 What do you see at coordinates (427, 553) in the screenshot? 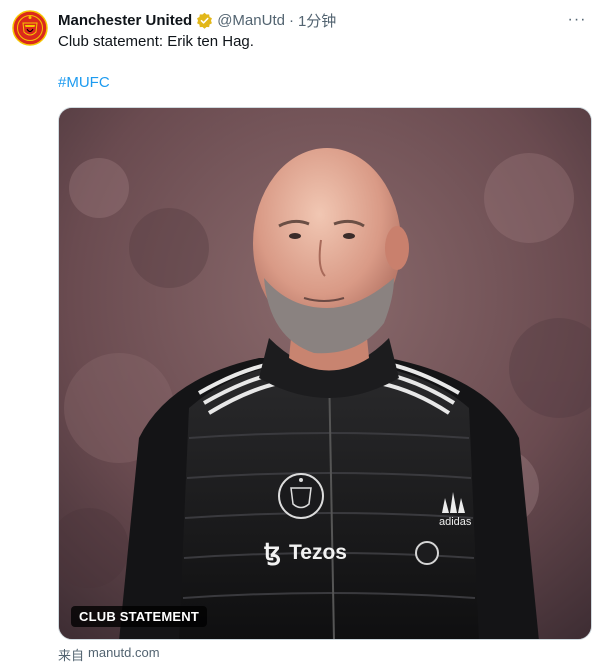
I see `jacket-badge-icon` at bounding box center [427, 553].